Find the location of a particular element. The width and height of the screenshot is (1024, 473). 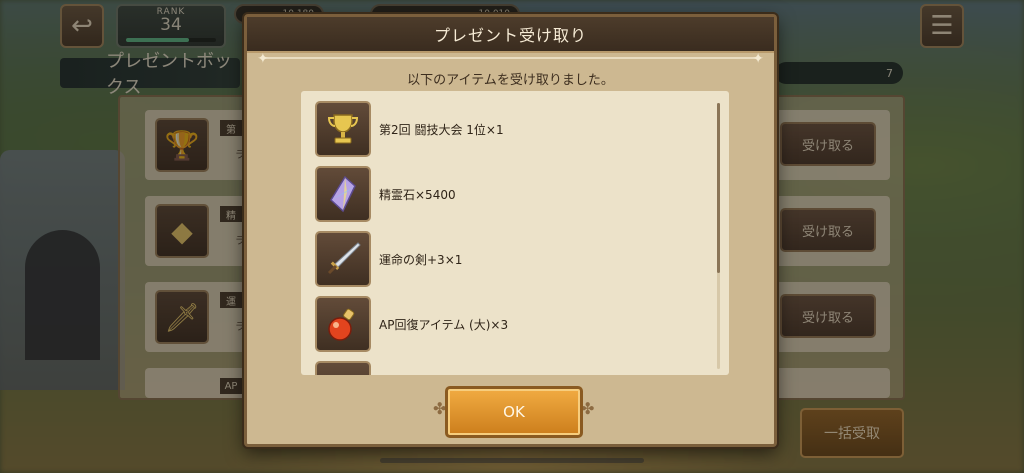

list-item: 精霊石×5400 is located at coordinates (505, 195).